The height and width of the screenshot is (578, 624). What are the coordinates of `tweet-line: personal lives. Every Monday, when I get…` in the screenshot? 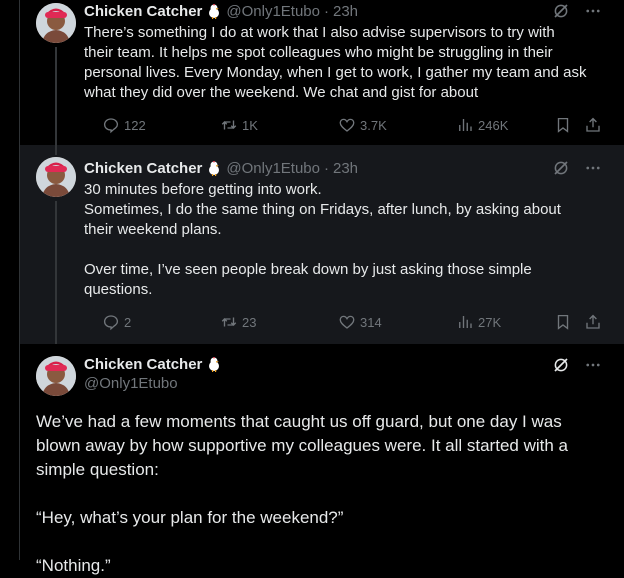 It's located at (335, 72).